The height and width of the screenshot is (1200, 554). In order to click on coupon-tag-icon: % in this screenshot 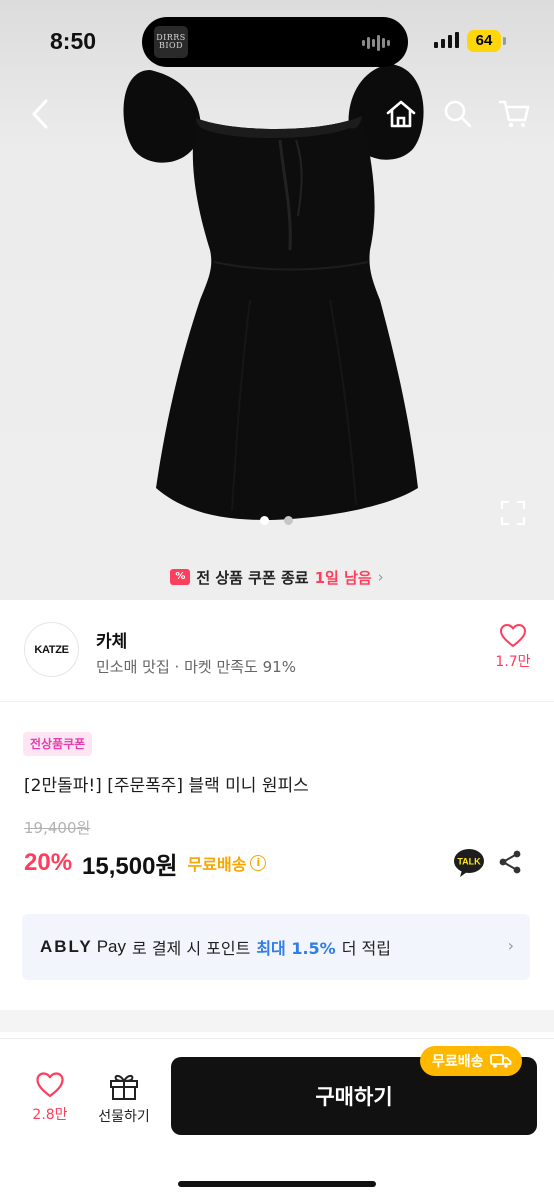, I will do `click(180, 577)`.